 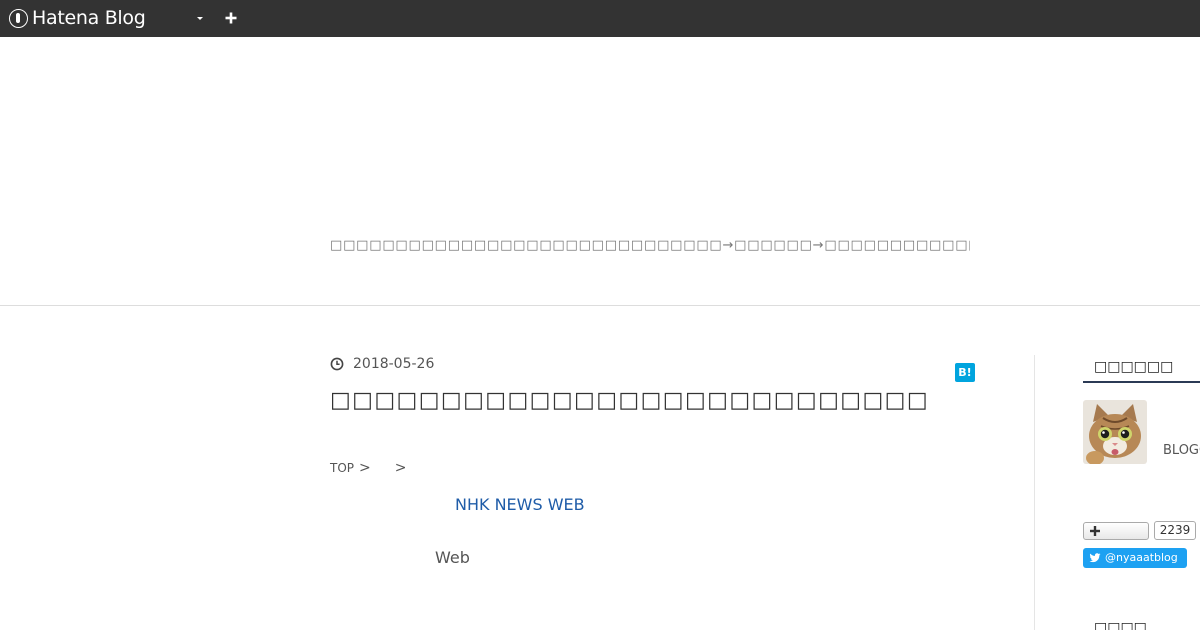 I want to click on follow-button, so click(x=1116, y=531).